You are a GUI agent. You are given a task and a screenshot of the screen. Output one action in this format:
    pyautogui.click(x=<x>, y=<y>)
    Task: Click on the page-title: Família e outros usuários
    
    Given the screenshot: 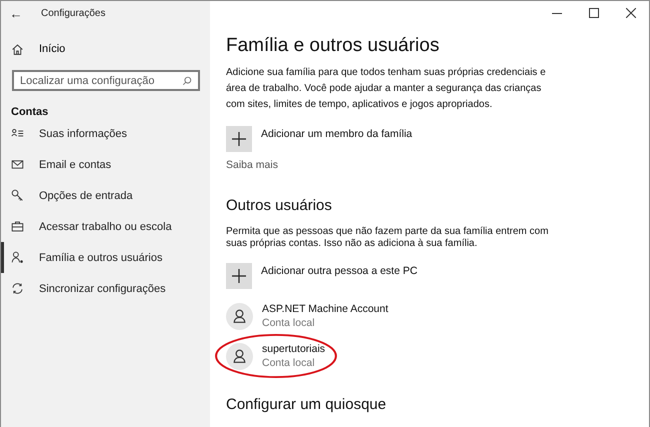 What is the action you would take?
    pyautogui.click(x=333, y=46)
    